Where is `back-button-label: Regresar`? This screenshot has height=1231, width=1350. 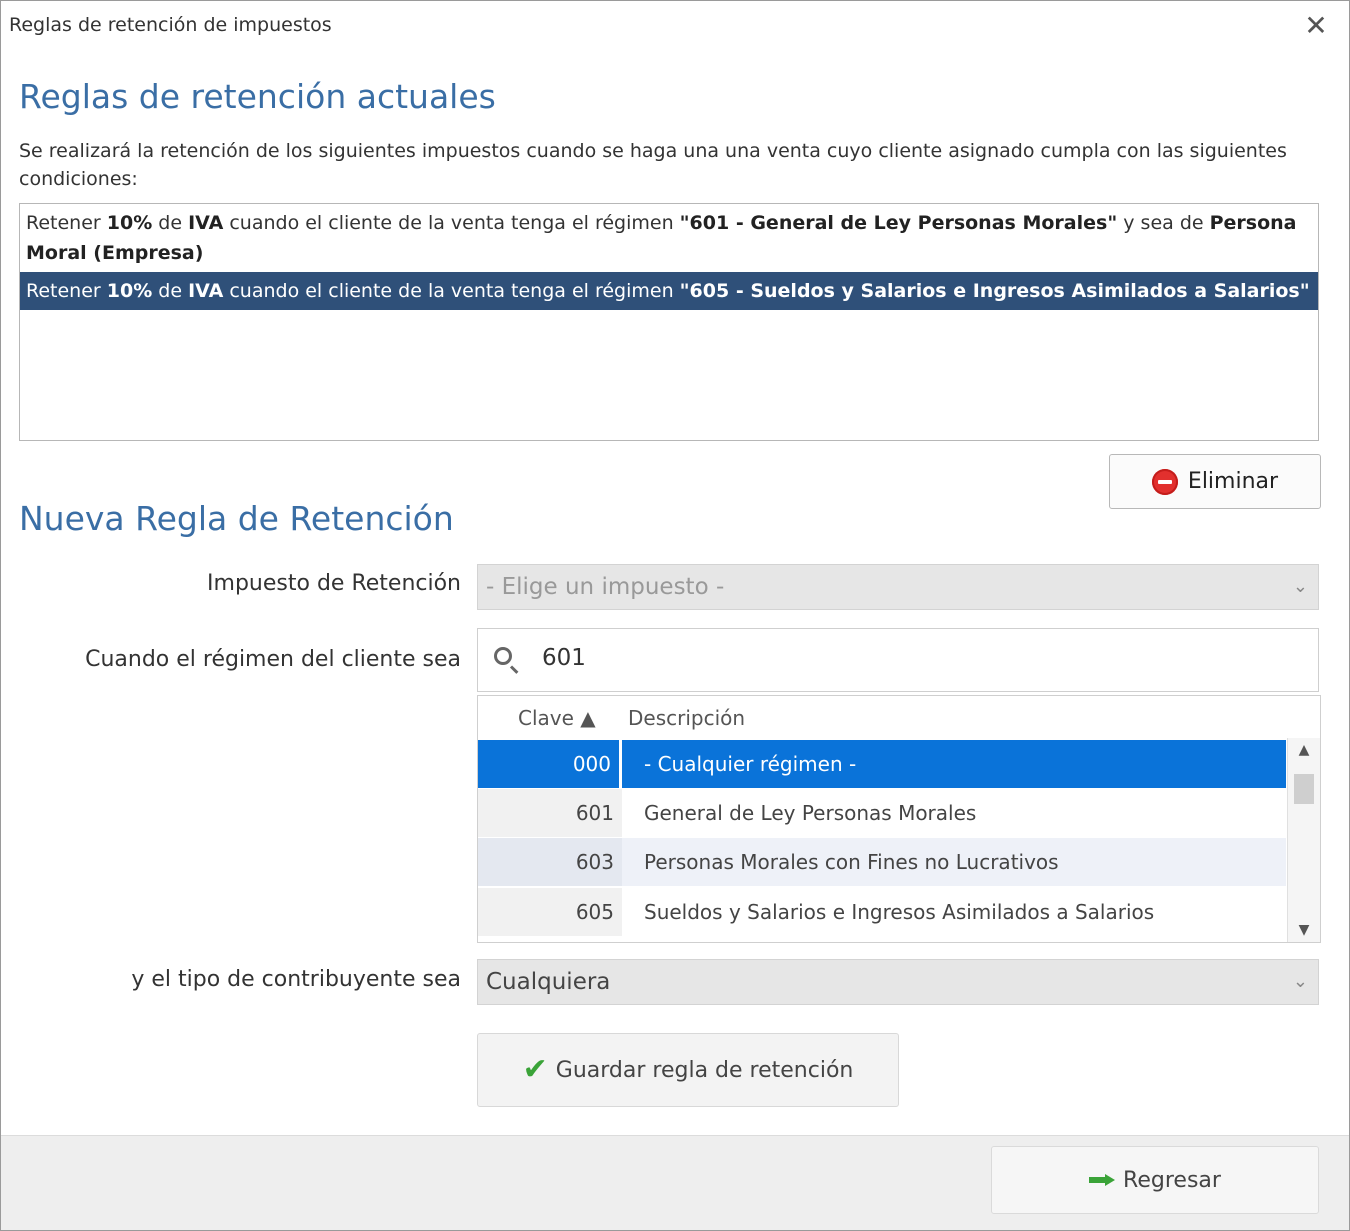 back-button-label: Regresar is located at coordinates (1172, 1180).